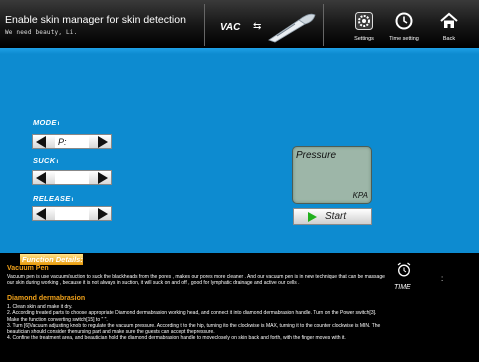 This screenshot has width=479, height=362. Describe the element at coordinates (28, 268) in the screenshot. I see `vacuum-pen-title: Vacuum Pen` at that location.